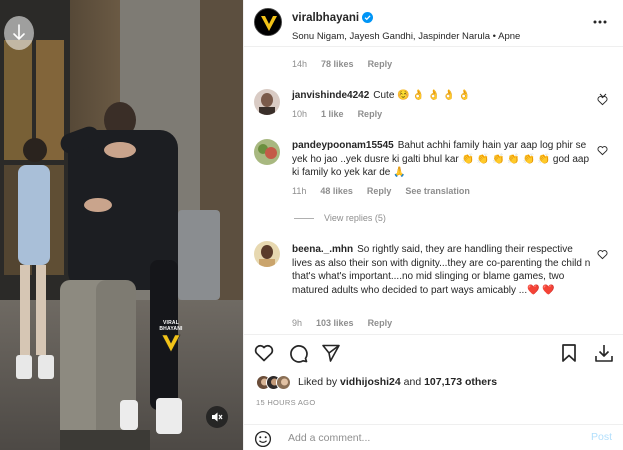  I want to click on comment-username: beena._.mhn, so click(322, 249).